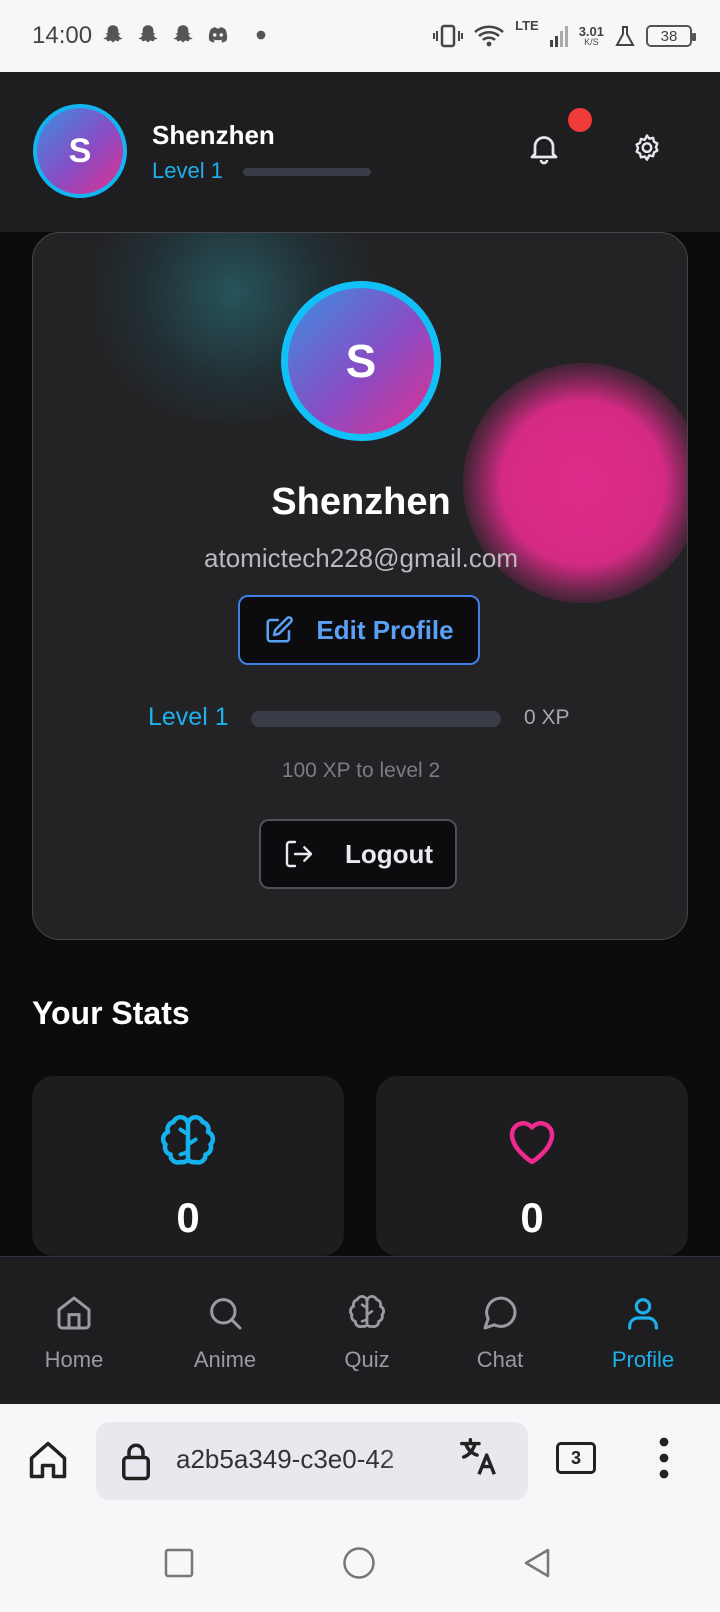 The width and height of the screenshot is (720, 1612). I want to click on system-navigation, so click(360, 1563).